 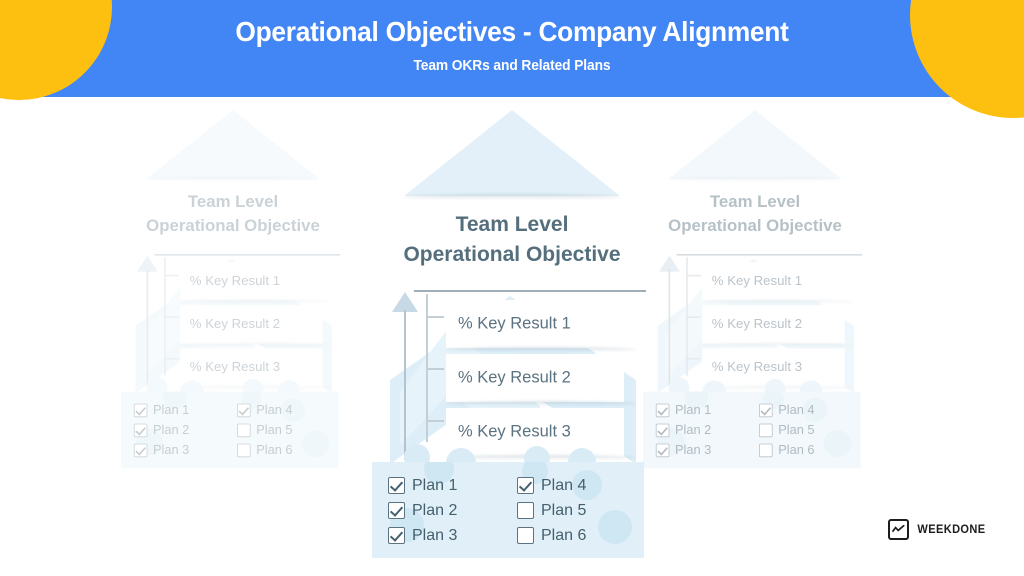 I want to click on weekdone-logo: WEEKDONE, so click(x=937, y=529).